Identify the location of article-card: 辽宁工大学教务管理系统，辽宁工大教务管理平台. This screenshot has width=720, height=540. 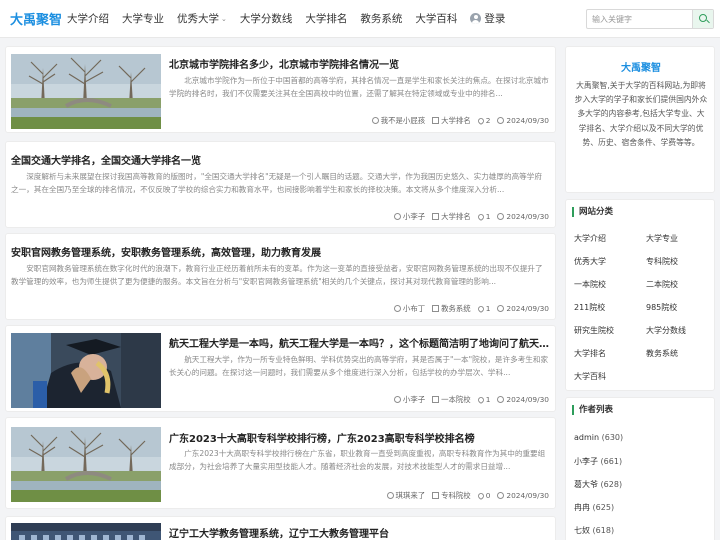
(280, 528).